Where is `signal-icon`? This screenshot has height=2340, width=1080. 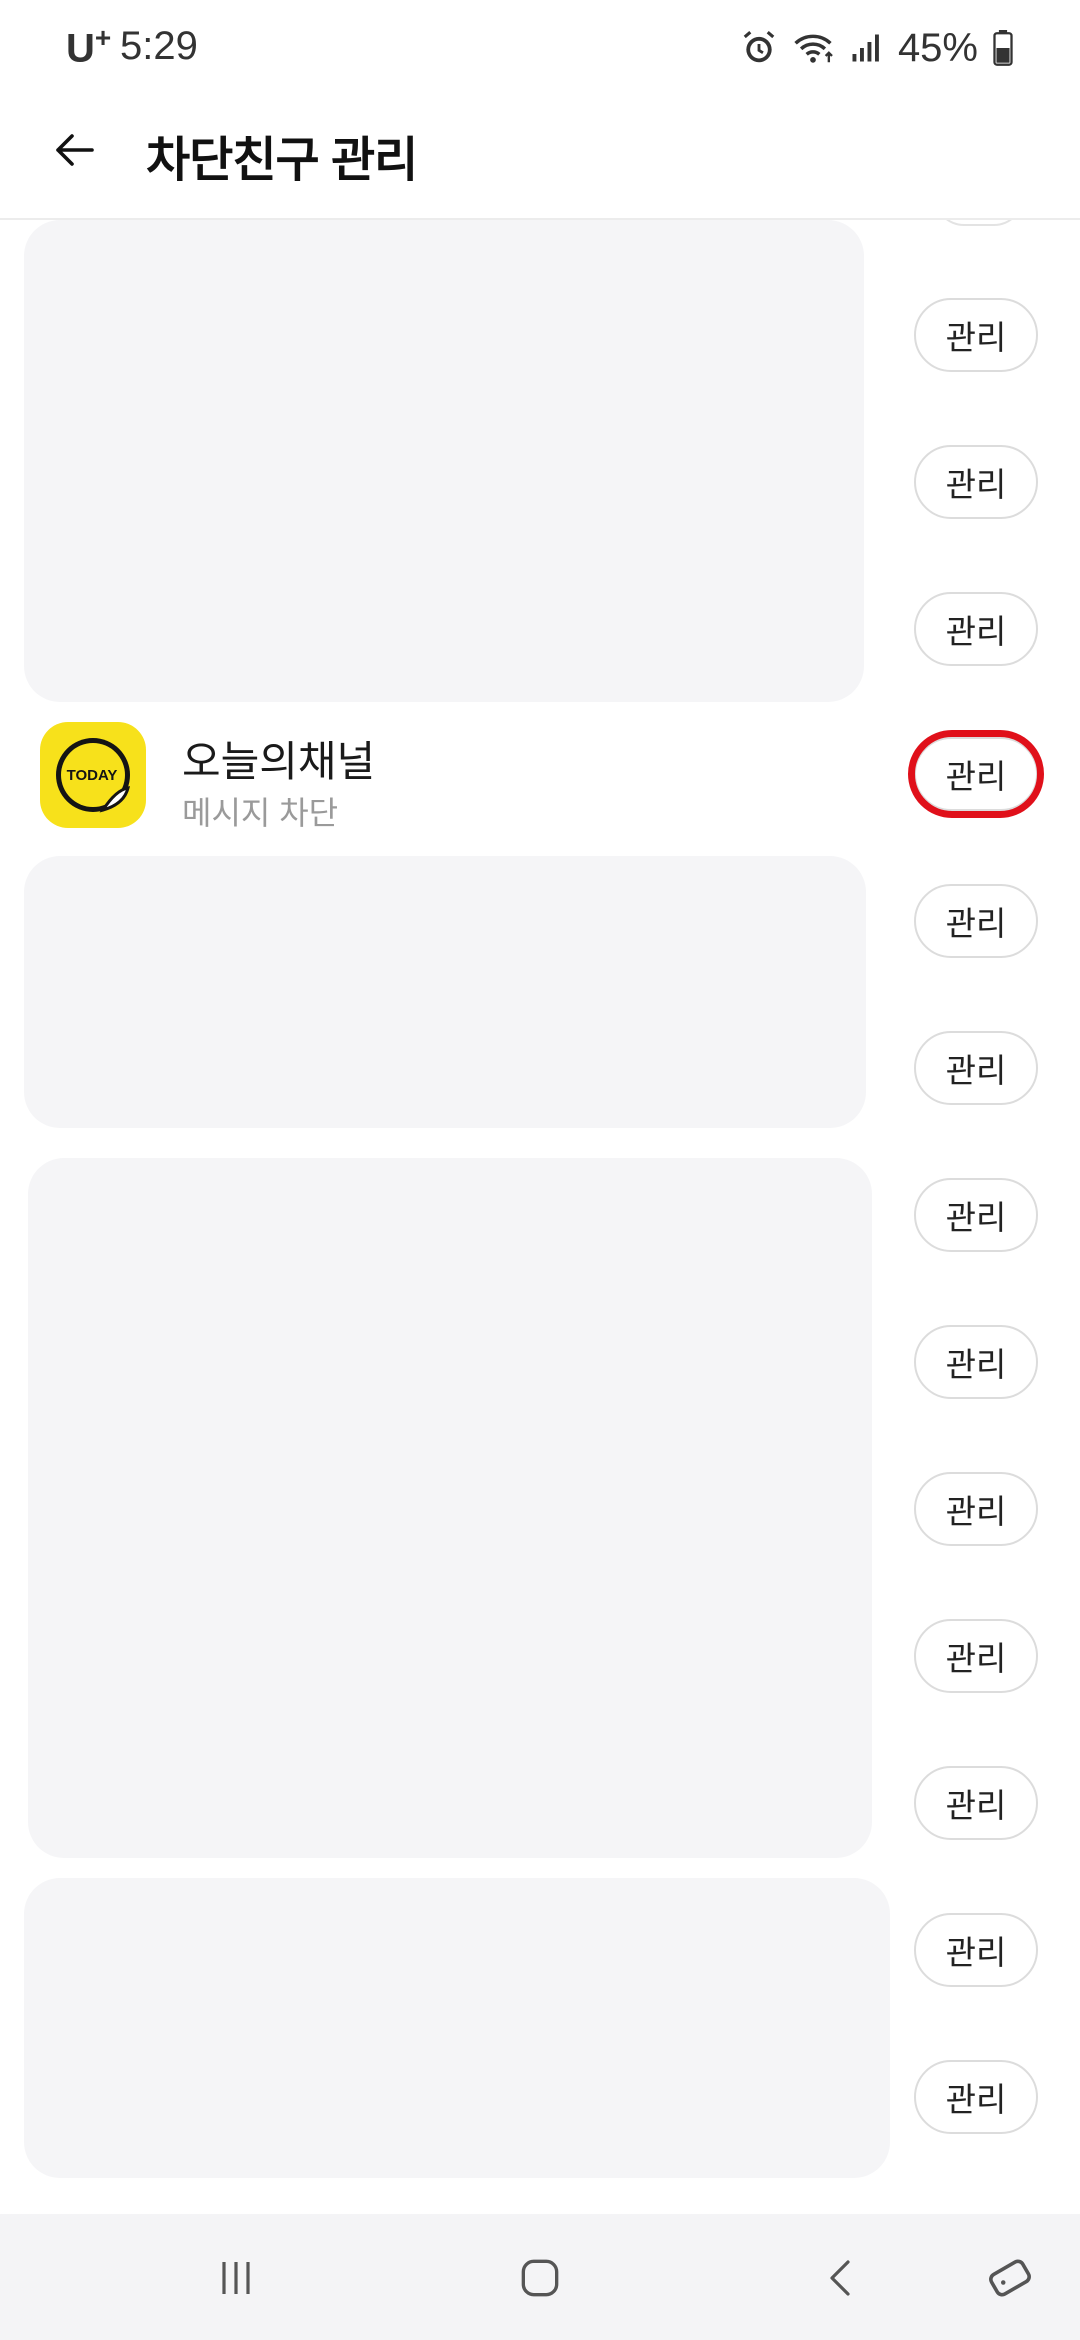 signal-icon is located at coordinates (866, 48).